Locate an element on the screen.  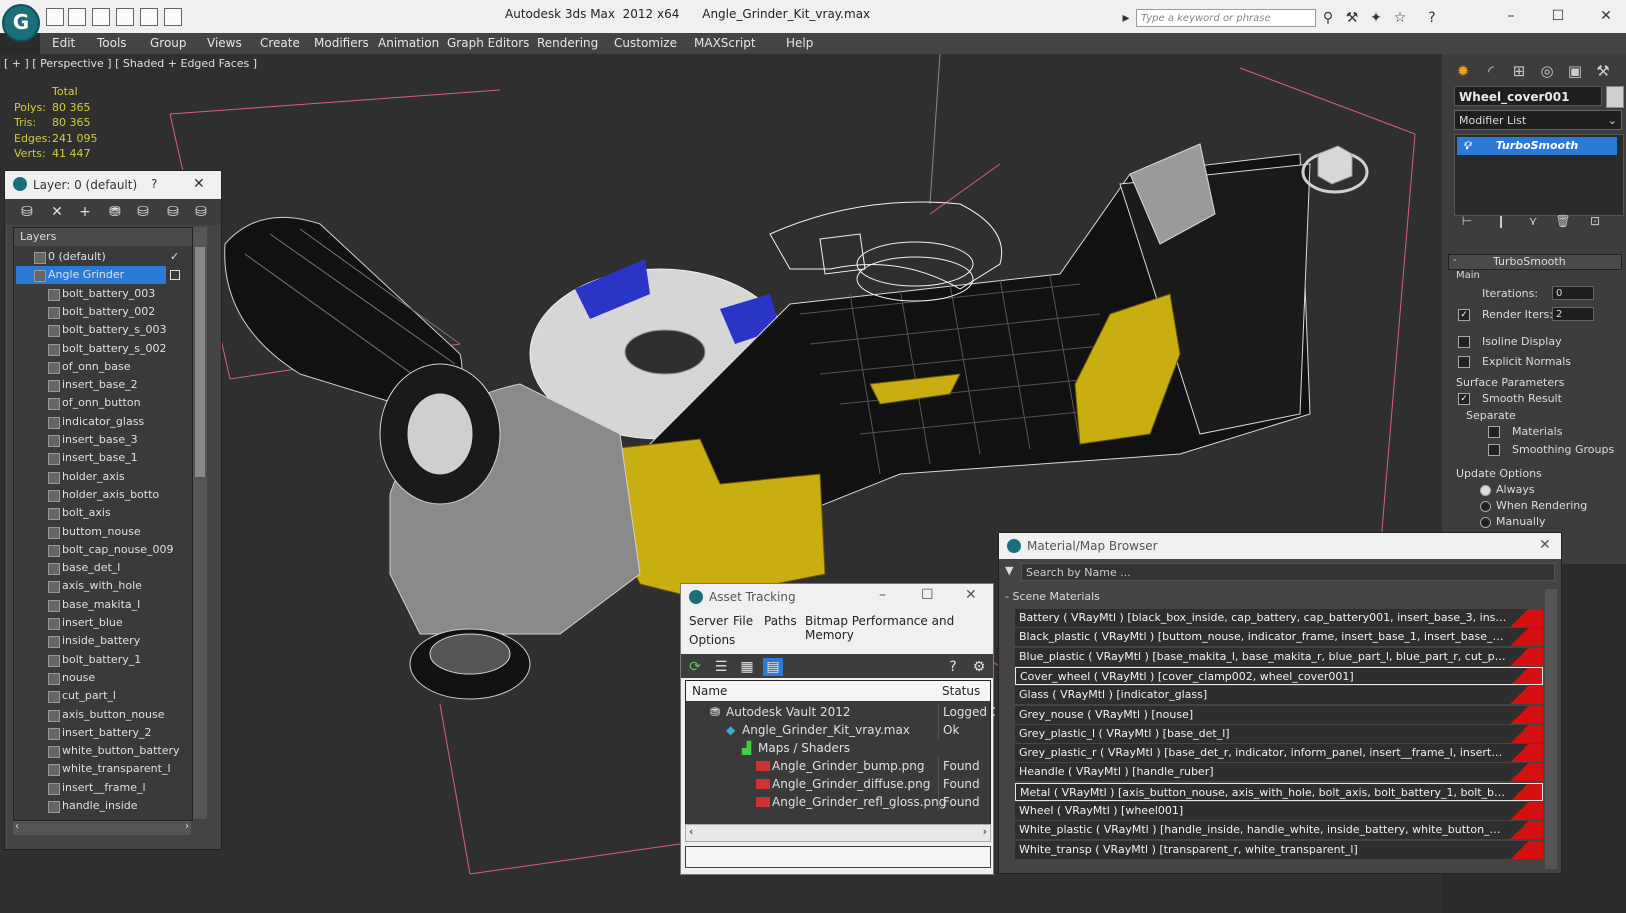
modifier-stack-item: 💡︎ TurboSmooth is located at coordinates (1537, 146).